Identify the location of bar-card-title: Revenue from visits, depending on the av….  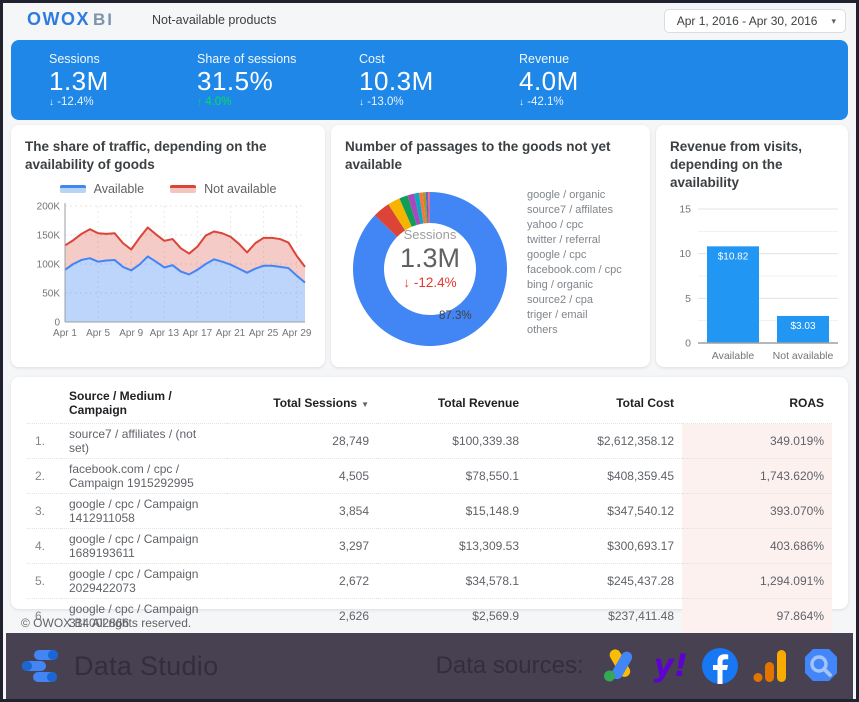
(736, 164).